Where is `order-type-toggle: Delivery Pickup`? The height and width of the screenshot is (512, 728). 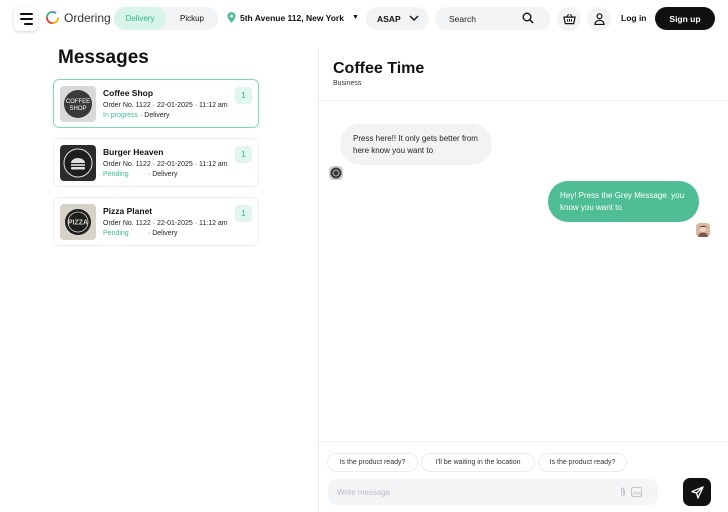 order-type-toggle: Delivery Pickup is located at coordinates (166, 18).